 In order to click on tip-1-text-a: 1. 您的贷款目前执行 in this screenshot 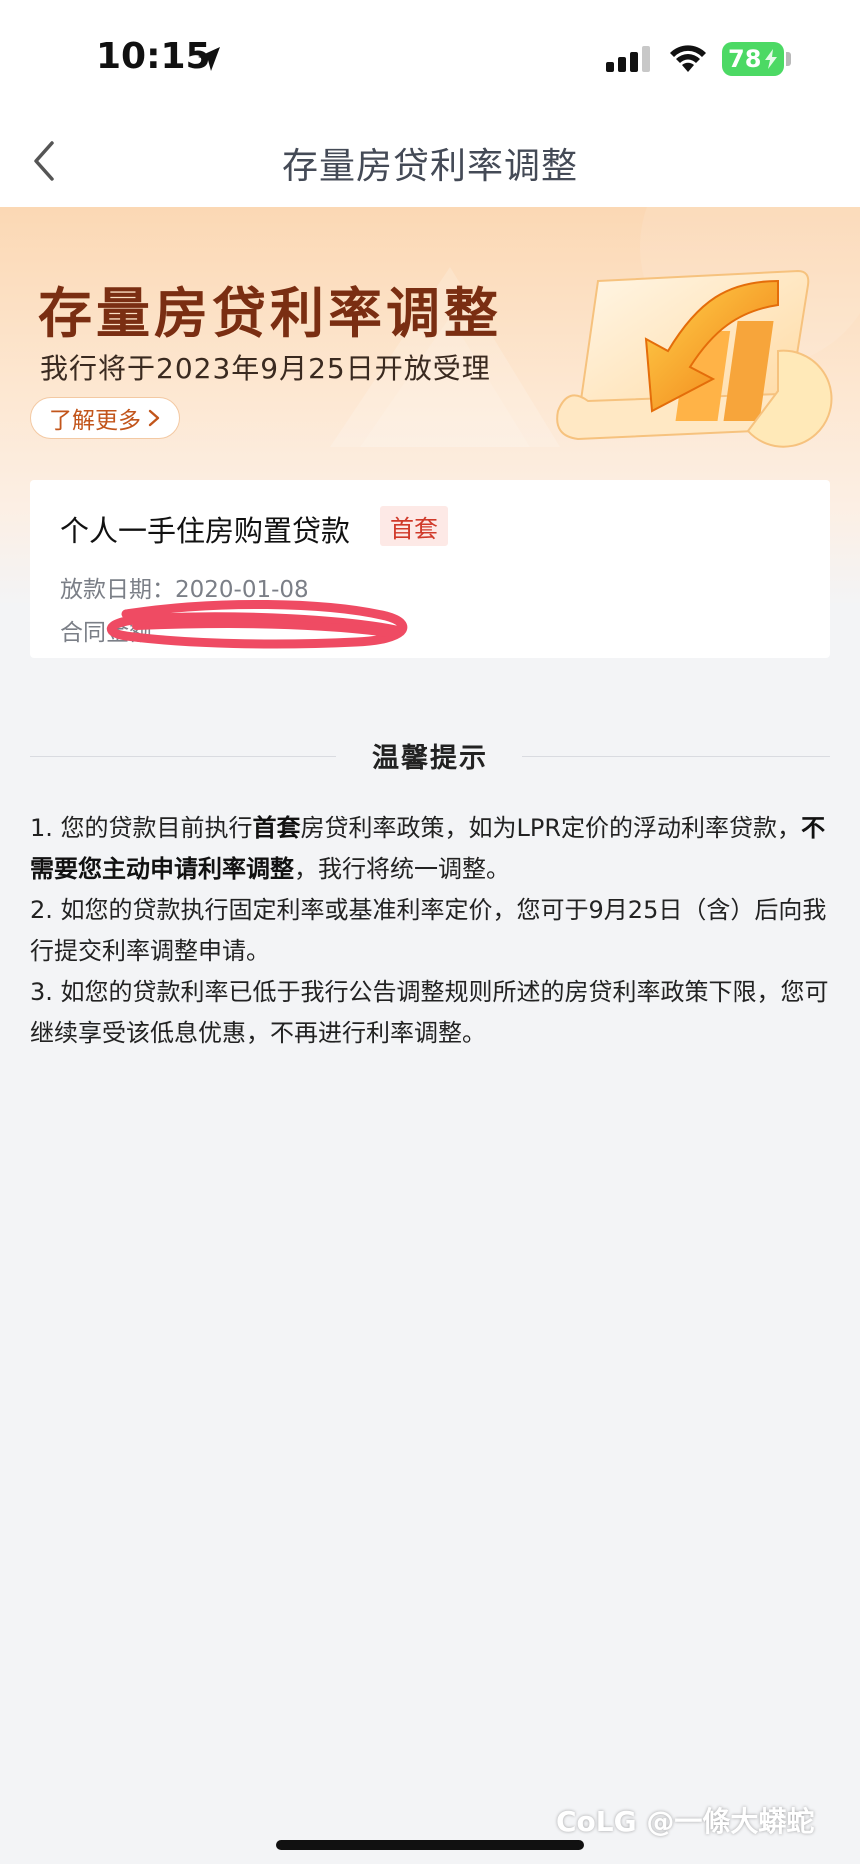, I will do `click(141, 828)`.